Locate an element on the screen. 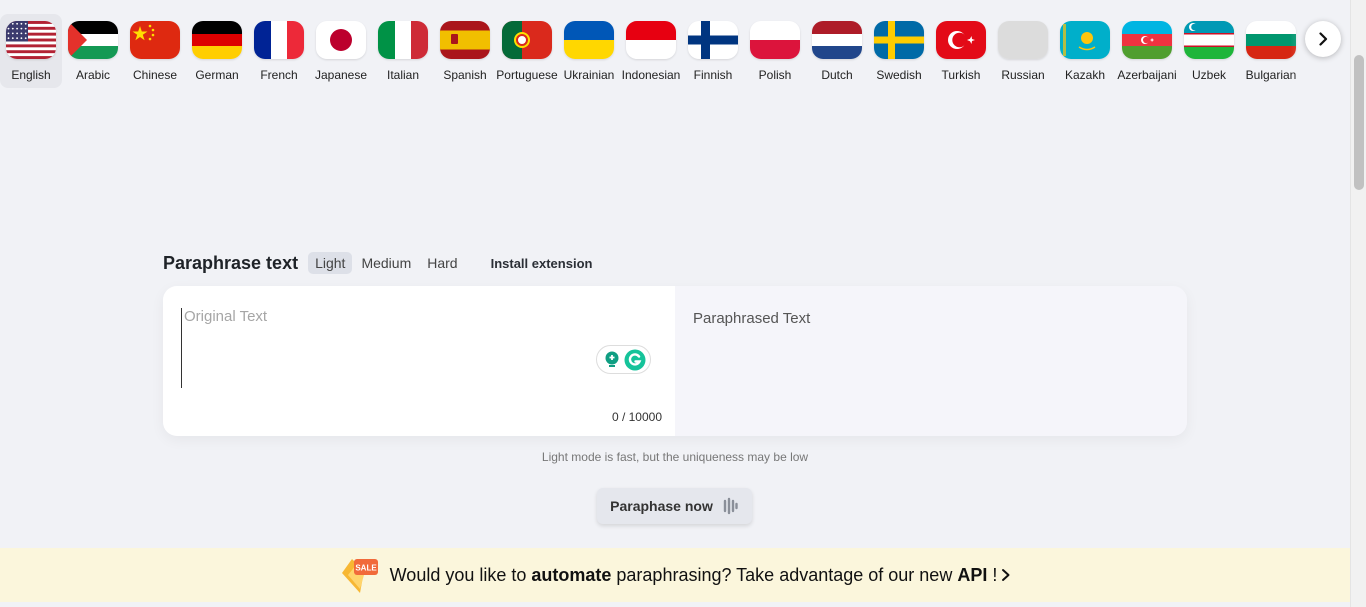  language-item-italian: Italian is located at coordinates (403, 51).